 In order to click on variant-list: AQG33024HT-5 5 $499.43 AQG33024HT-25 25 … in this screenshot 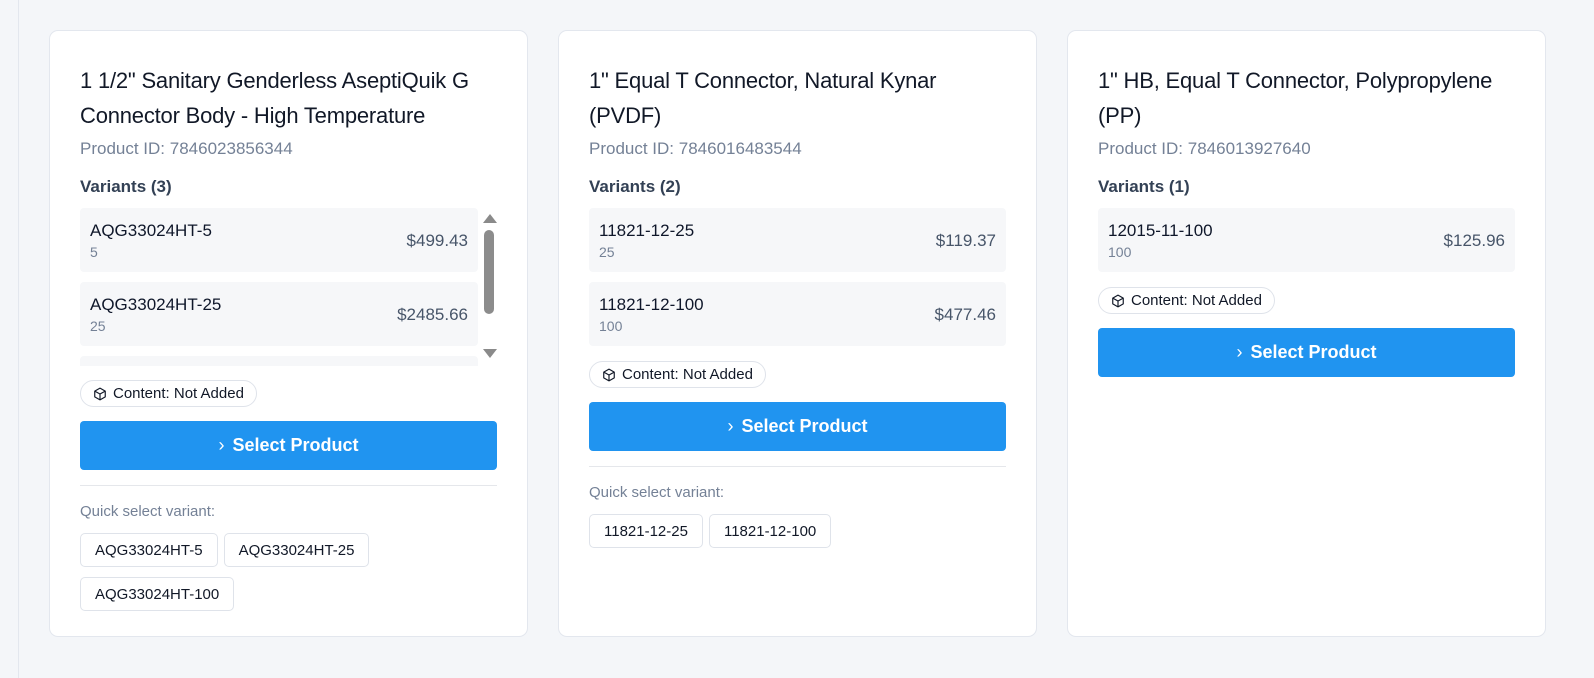, I will do `click(288, 287)`.